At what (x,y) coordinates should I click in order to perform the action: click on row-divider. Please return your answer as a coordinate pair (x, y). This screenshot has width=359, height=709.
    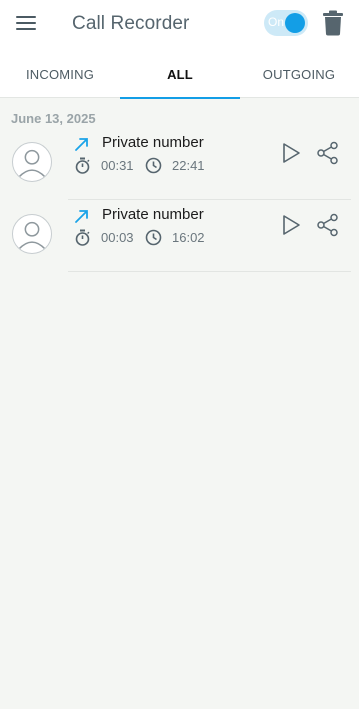
    Looking at the image, I should click on (209, 271).